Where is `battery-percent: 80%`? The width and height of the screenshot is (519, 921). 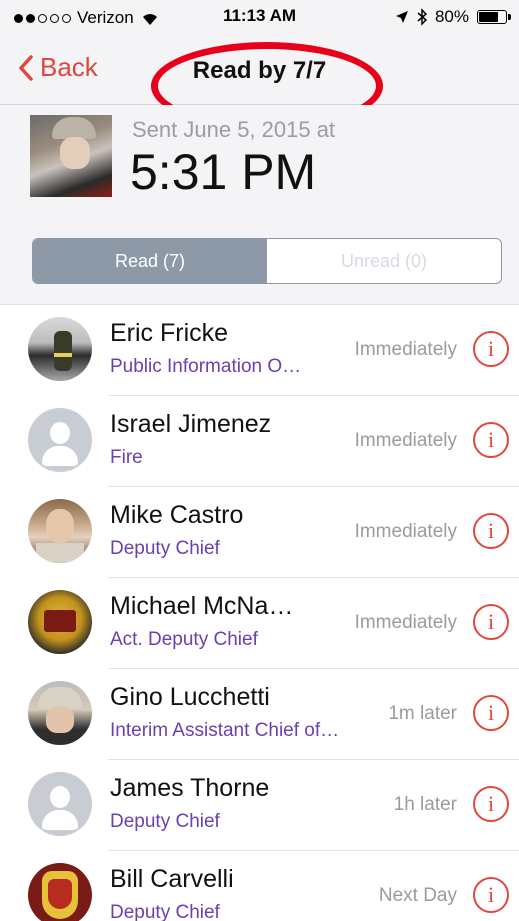 battery-percent: 80% is located at coordinates (451, 16).